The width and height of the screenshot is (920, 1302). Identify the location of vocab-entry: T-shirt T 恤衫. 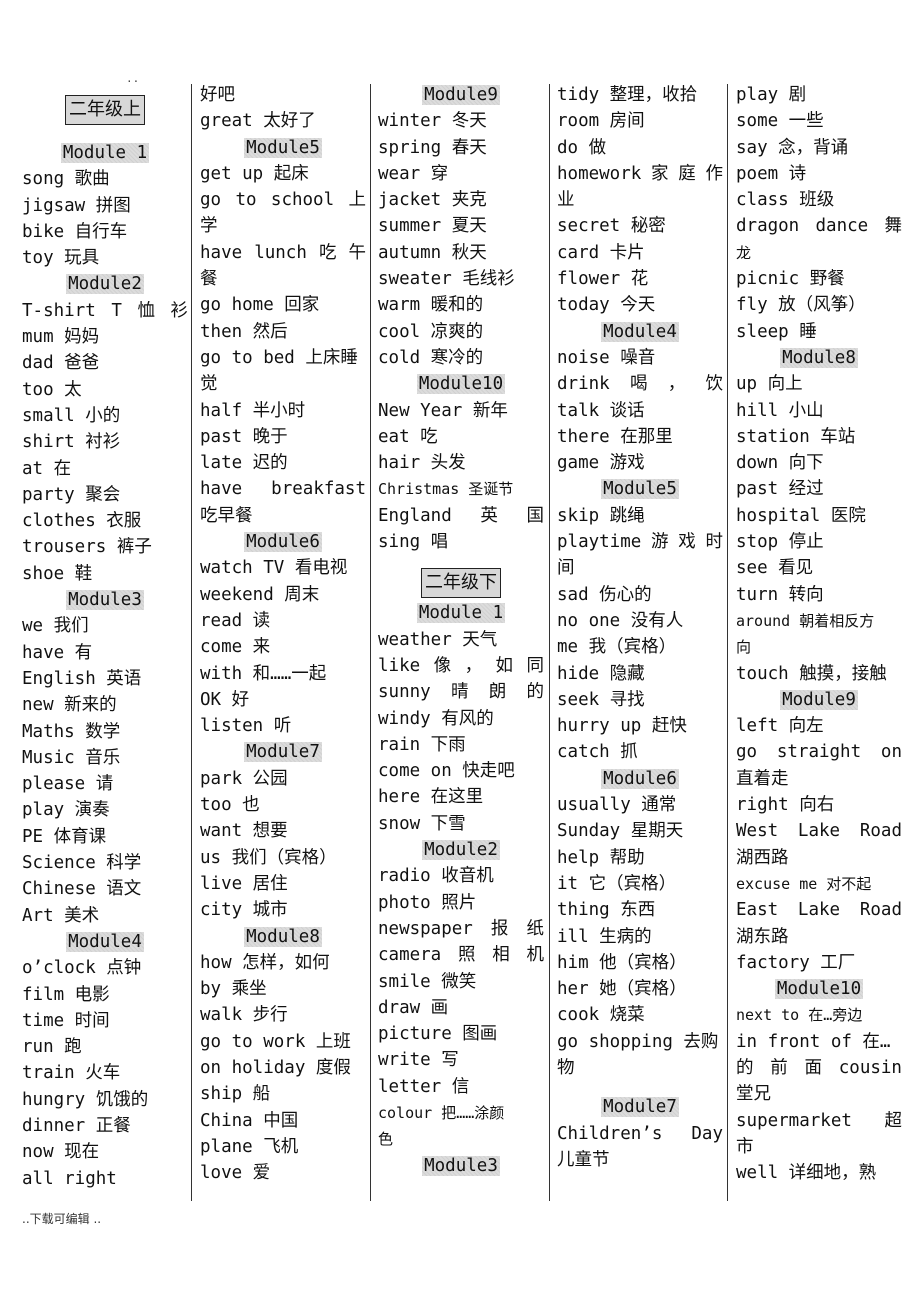
(105, 311).